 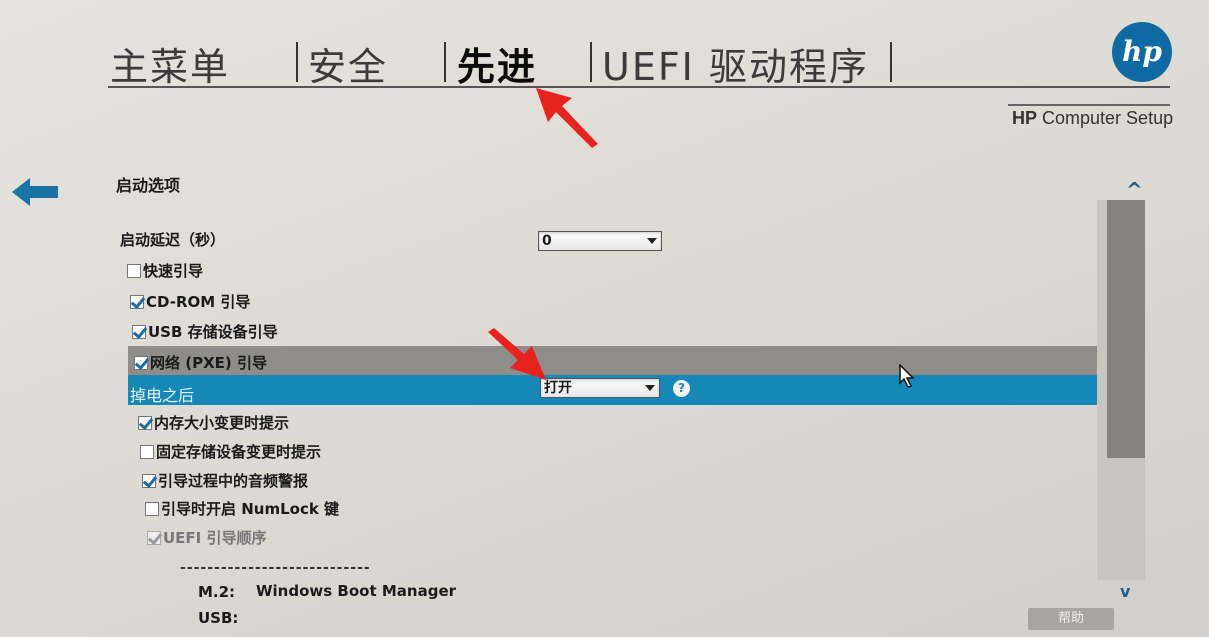 I want to click on option-label: CD-ROM 引导, so click(x=198, y=302).